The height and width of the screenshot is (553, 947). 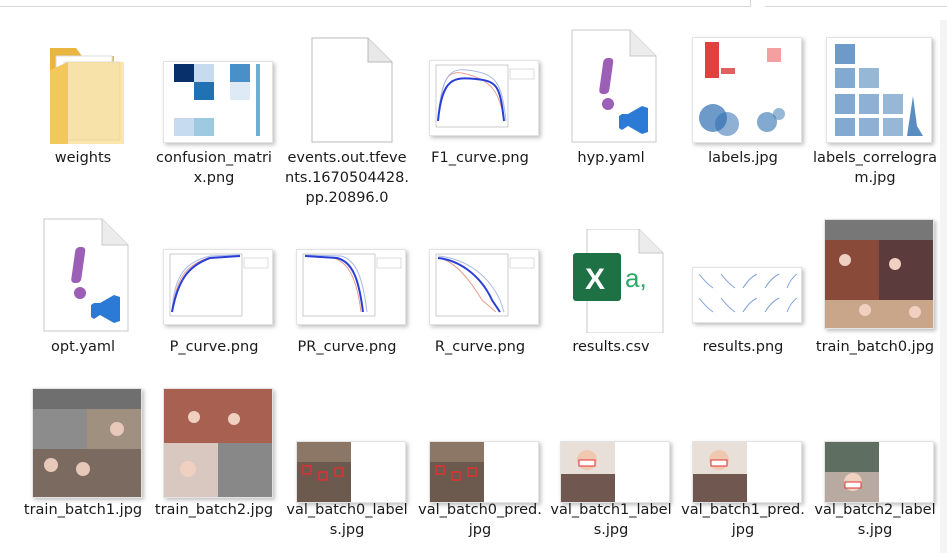 I want to click on svg-text: a,, so click(x=636, y=278).